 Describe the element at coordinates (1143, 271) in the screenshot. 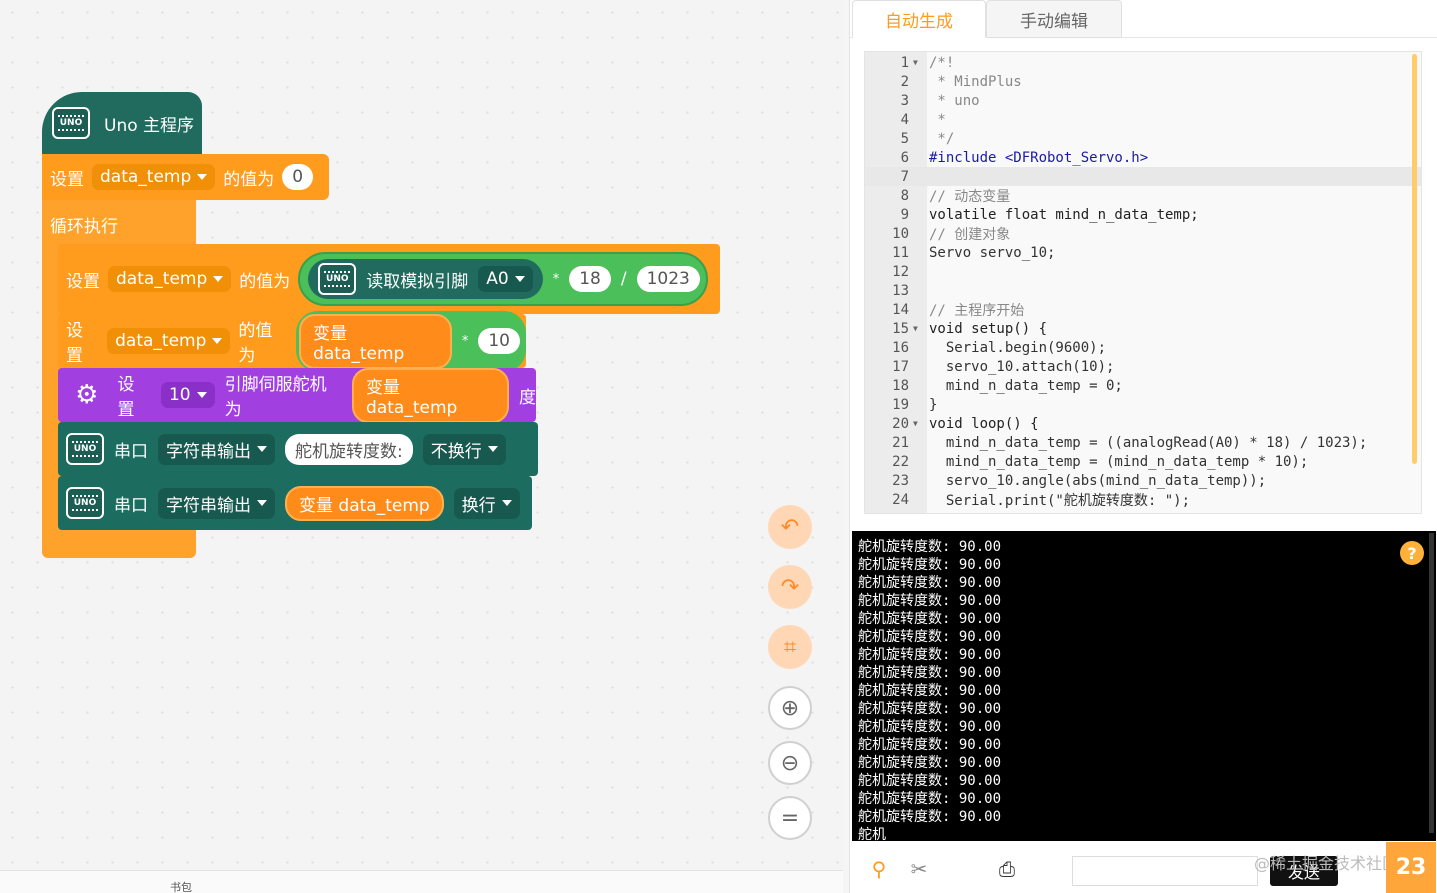

I see `code-line: 12` at that location.